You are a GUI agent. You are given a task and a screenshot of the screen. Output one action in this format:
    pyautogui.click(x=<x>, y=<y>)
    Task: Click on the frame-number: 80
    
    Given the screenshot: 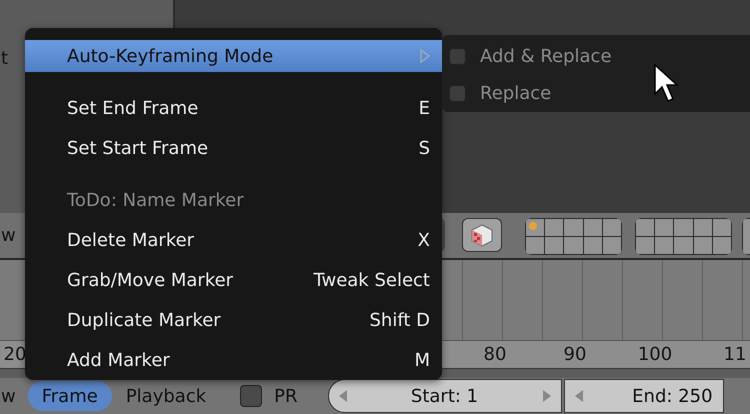 What is the action you would take?
    pyautogui.click(x=495, y=354)
    